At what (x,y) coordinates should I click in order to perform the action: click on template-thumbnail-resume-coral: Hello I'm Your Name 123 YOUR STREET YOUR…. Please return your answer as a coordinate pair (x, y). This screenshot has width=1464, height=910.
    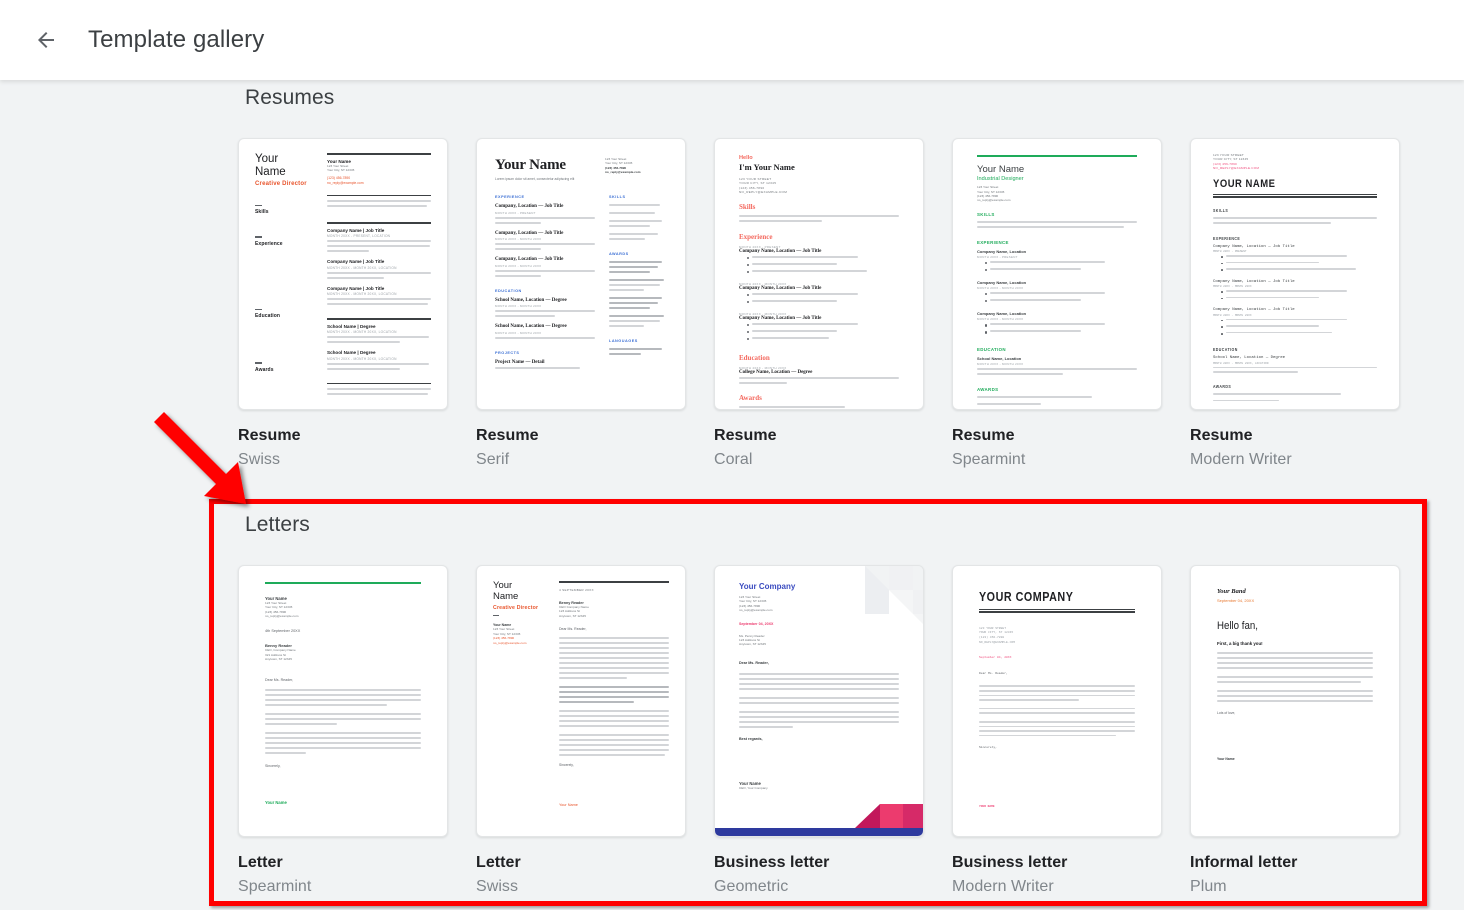
    Looking at the image, I should click on (819, 274).